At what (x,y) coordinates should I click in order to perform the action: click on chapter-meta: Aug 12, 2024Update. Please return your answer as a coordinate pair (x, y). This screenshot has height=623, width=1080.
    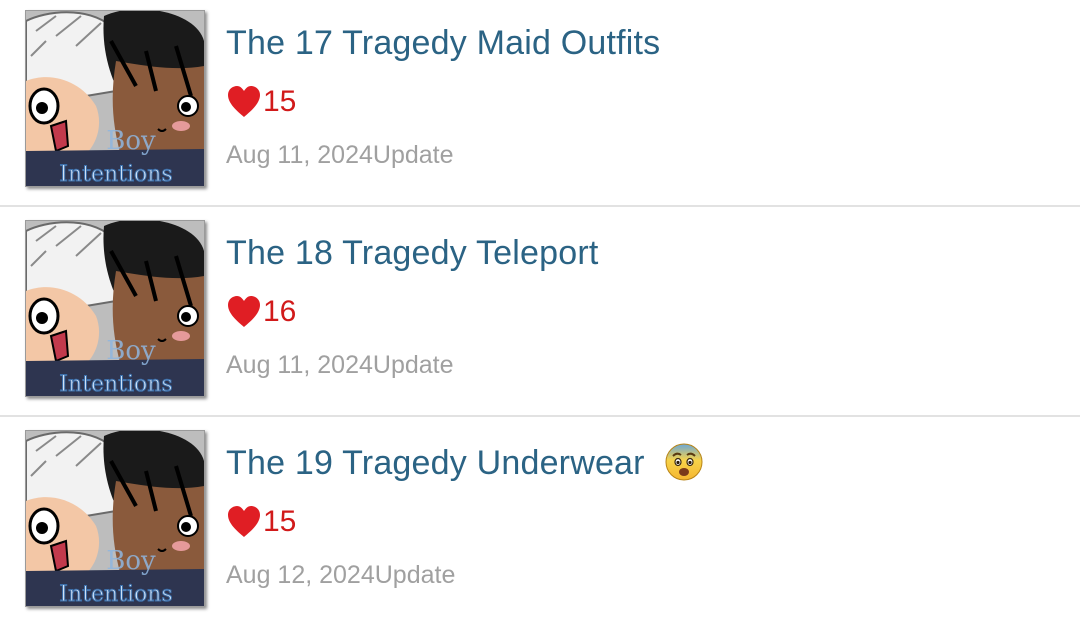
    Looking at the image, I should click on (340, 575).